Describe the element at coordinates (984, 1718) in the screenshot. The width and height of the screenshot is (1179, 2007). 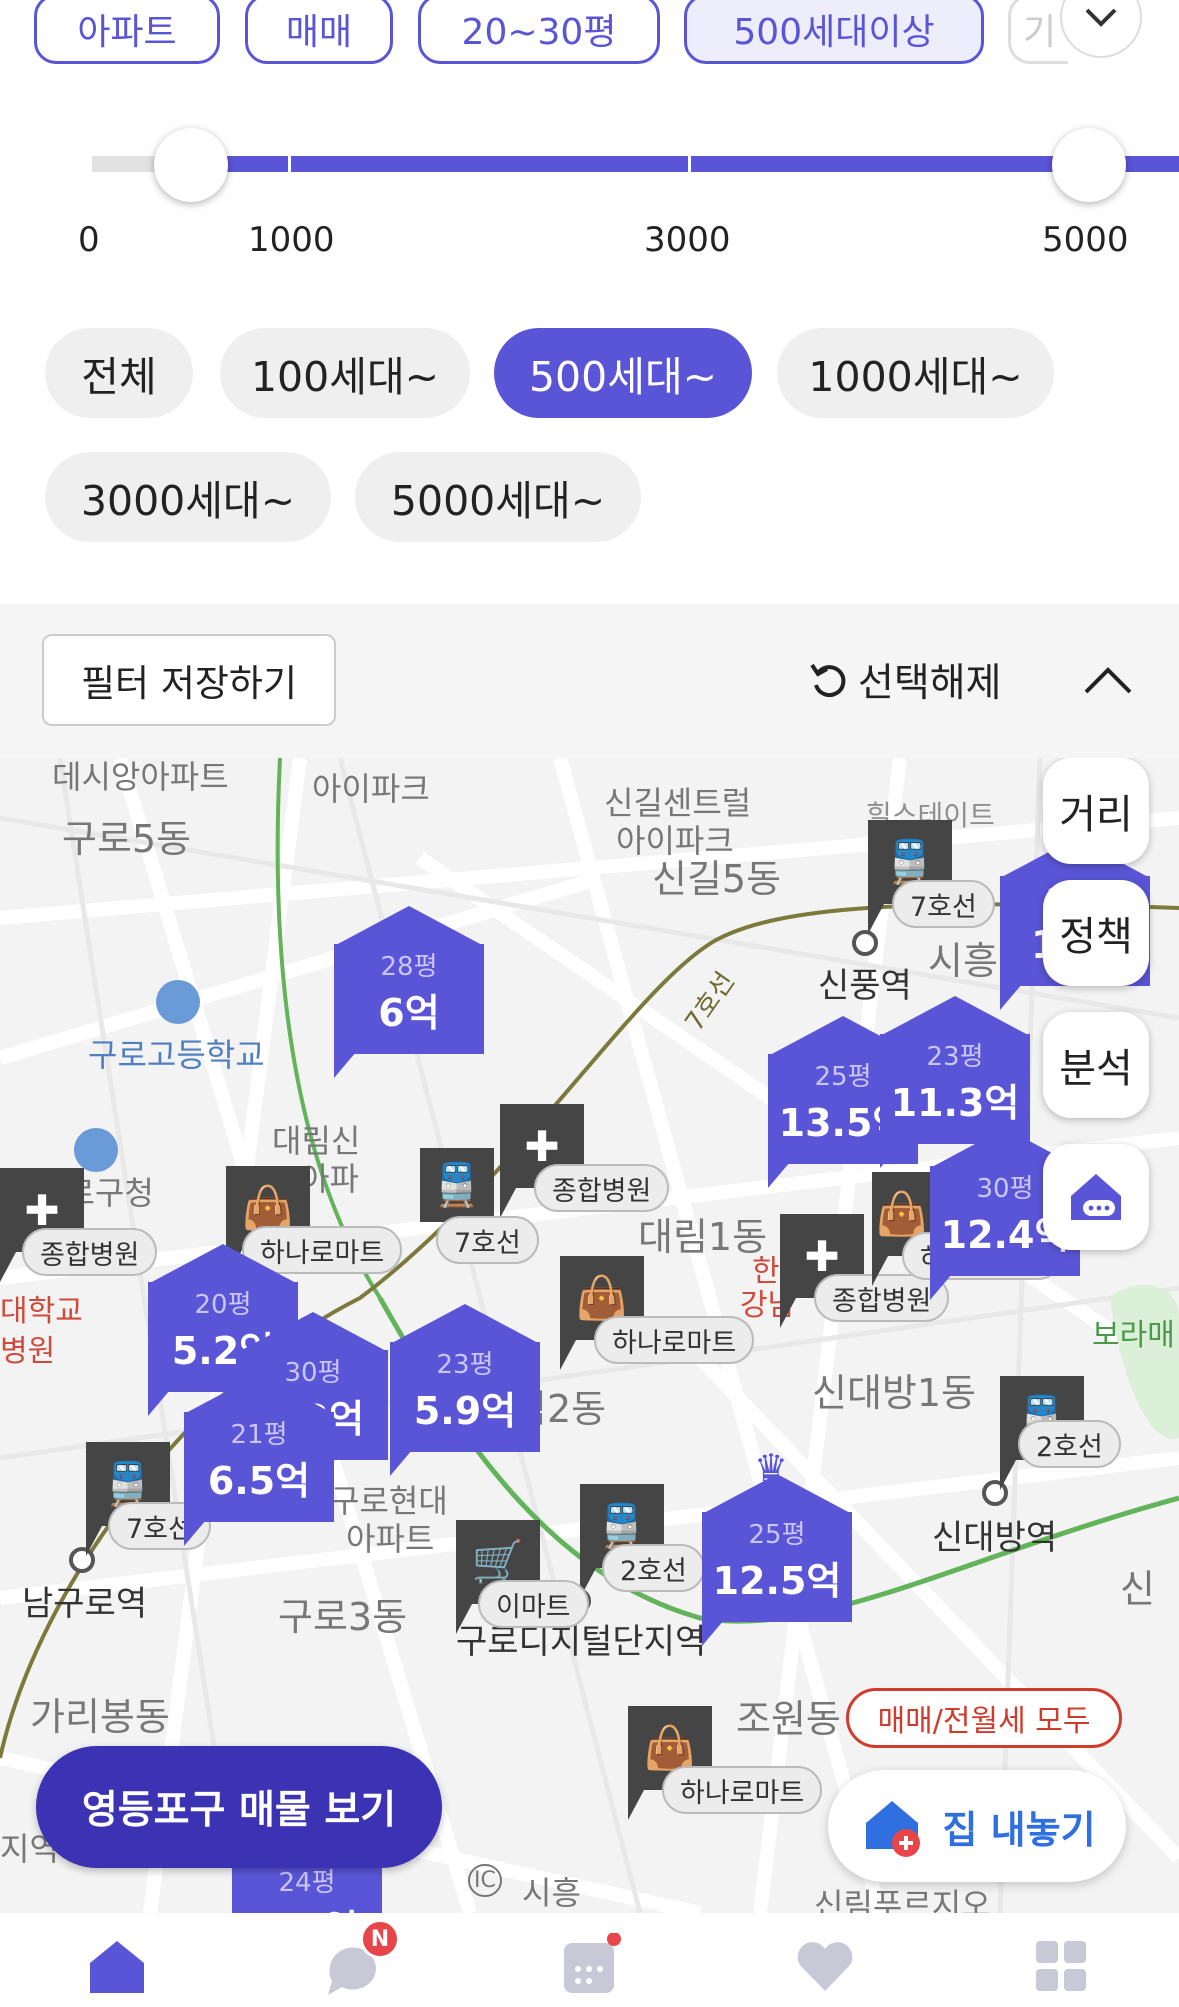
I see `post-home-badge: 매매/전월세 모두` at that location.